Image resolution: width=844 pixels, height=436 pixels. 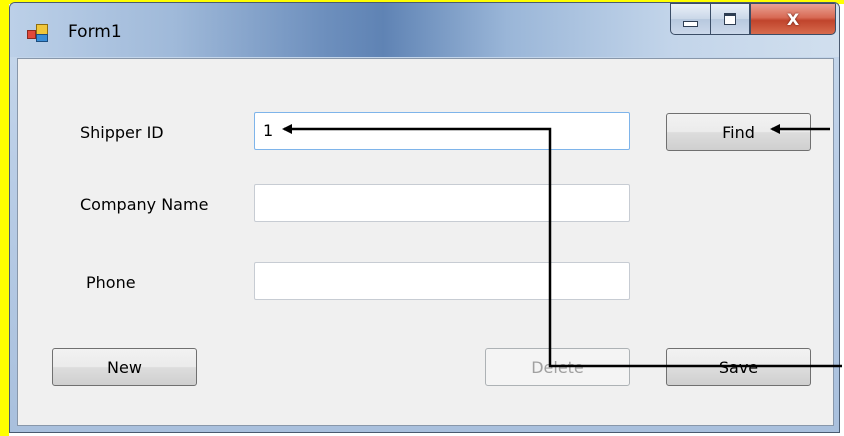 I want to click on close-icon: X, so click(x=793, y=19).